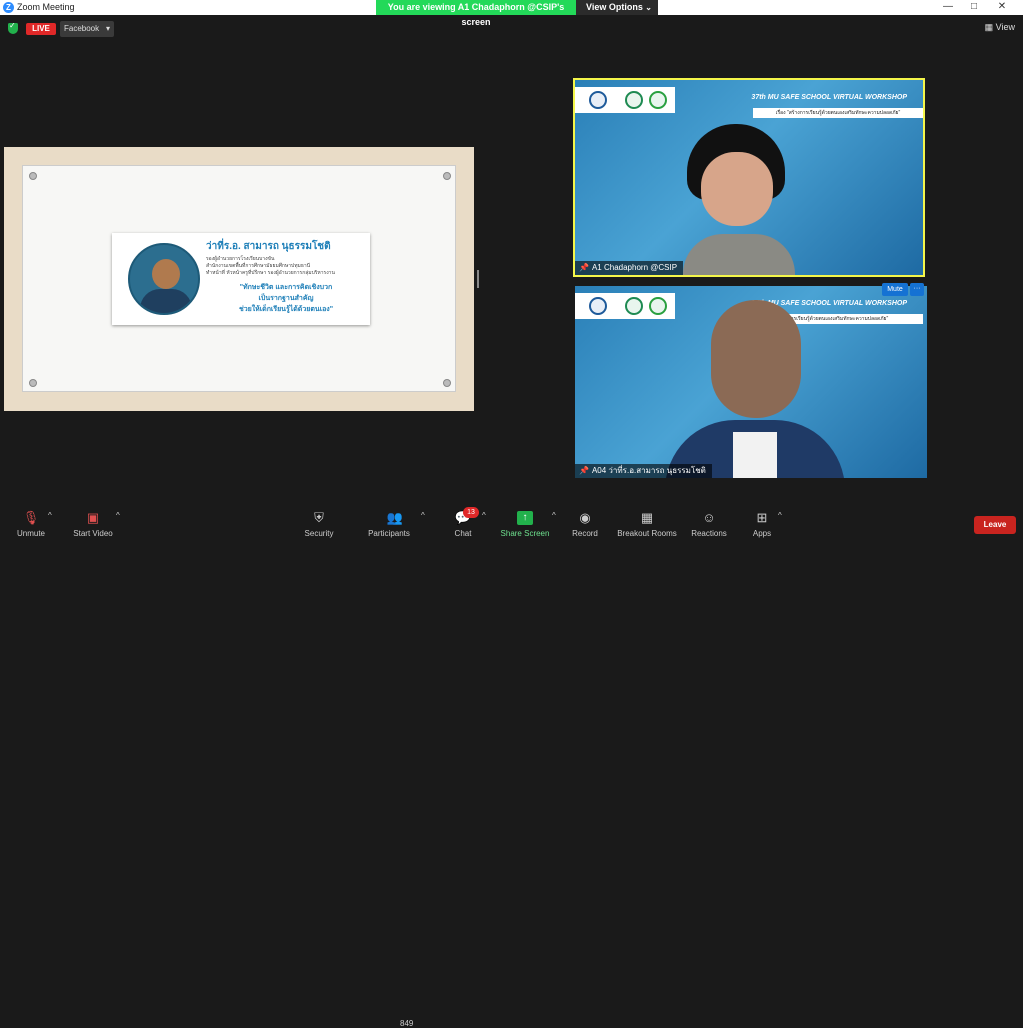  Describe the element at coordinates (8, 7) in the screenshot. I see `zoom-logo-icon: Z` at that location.